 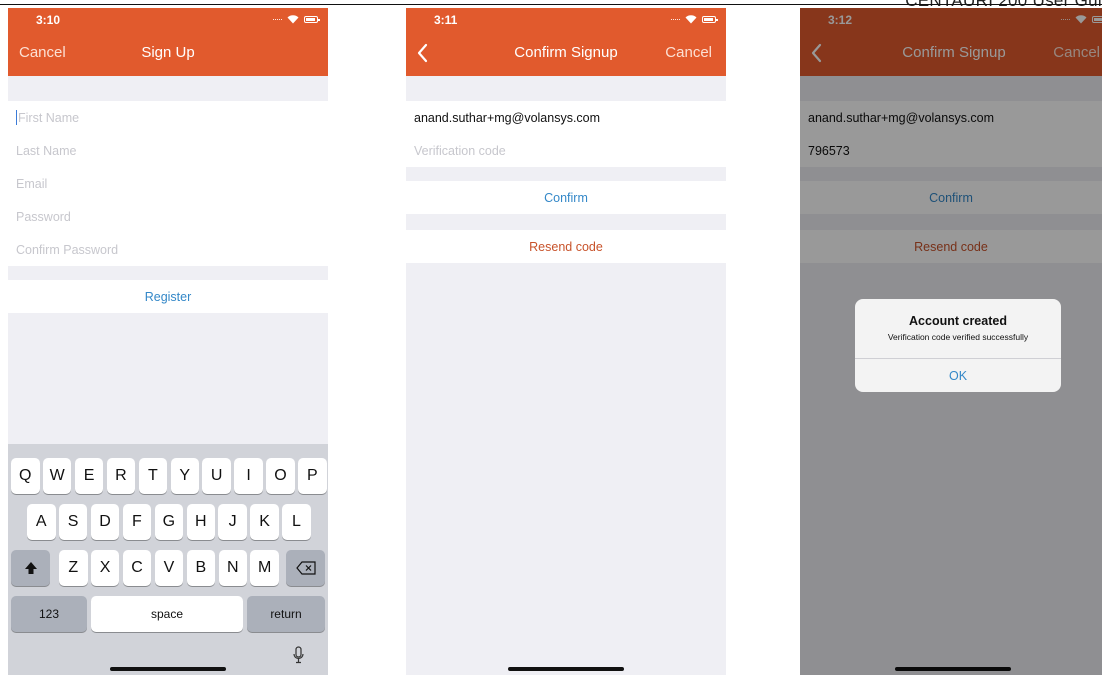 I want to click on key-s: S, so click(x=73, y=522).